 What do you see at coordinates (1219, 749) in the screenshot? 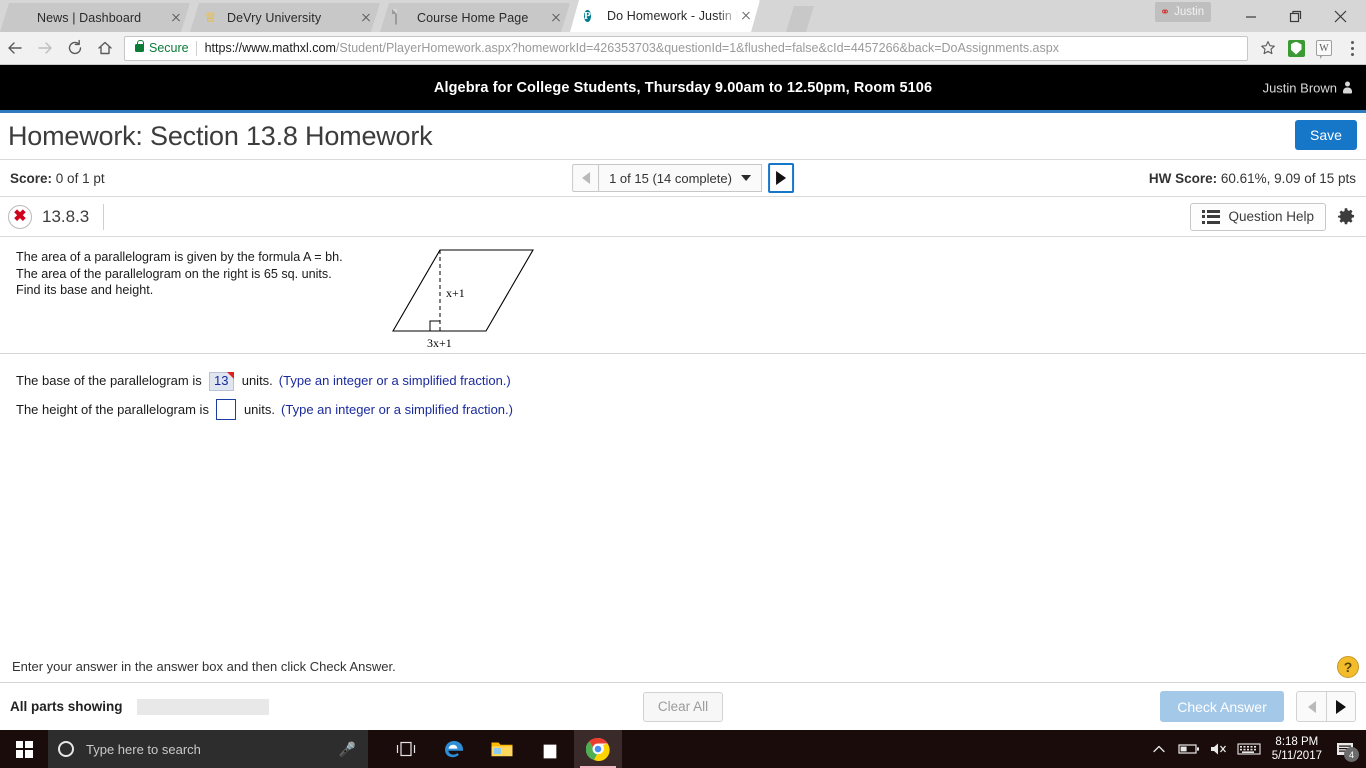
I see `volume-muted-icon` at bounding box center [1219, 749].